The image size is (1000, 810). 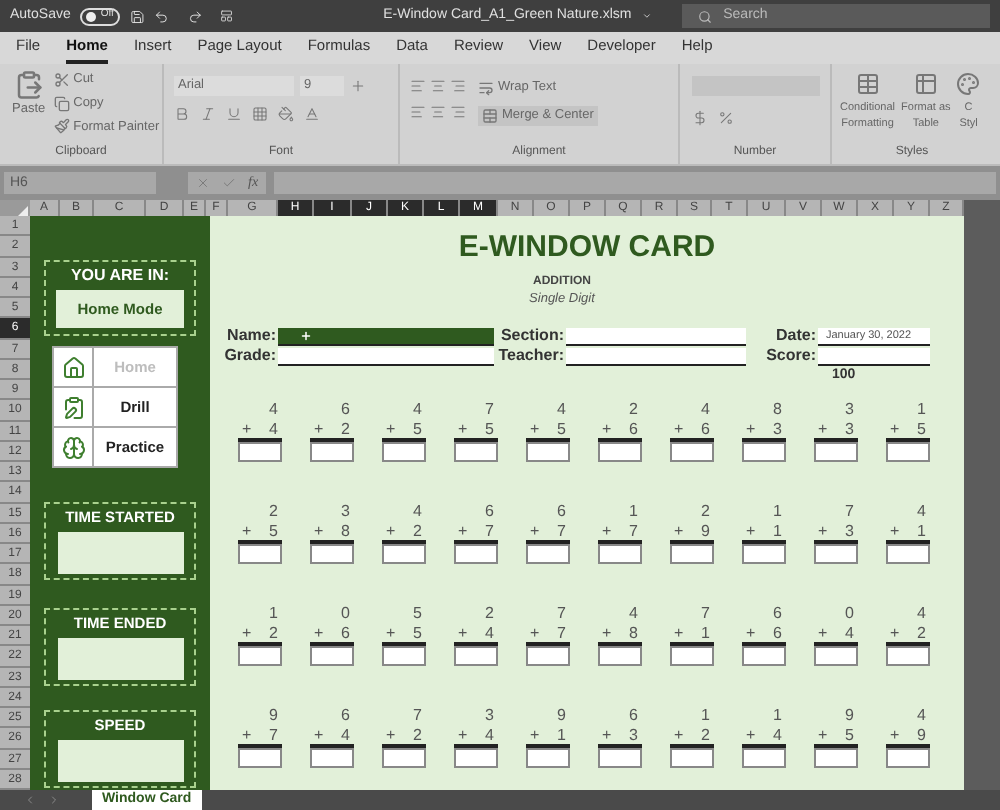 What do you see at coordinates (137, 16) in the screenshot?
I see `save-icon` at bounding box center [137, 16].